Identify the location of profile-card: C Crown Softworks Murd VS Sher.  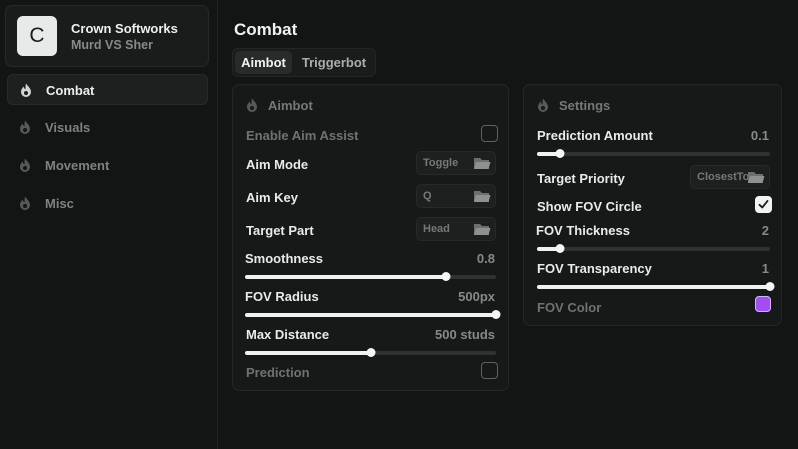
(107, 36).